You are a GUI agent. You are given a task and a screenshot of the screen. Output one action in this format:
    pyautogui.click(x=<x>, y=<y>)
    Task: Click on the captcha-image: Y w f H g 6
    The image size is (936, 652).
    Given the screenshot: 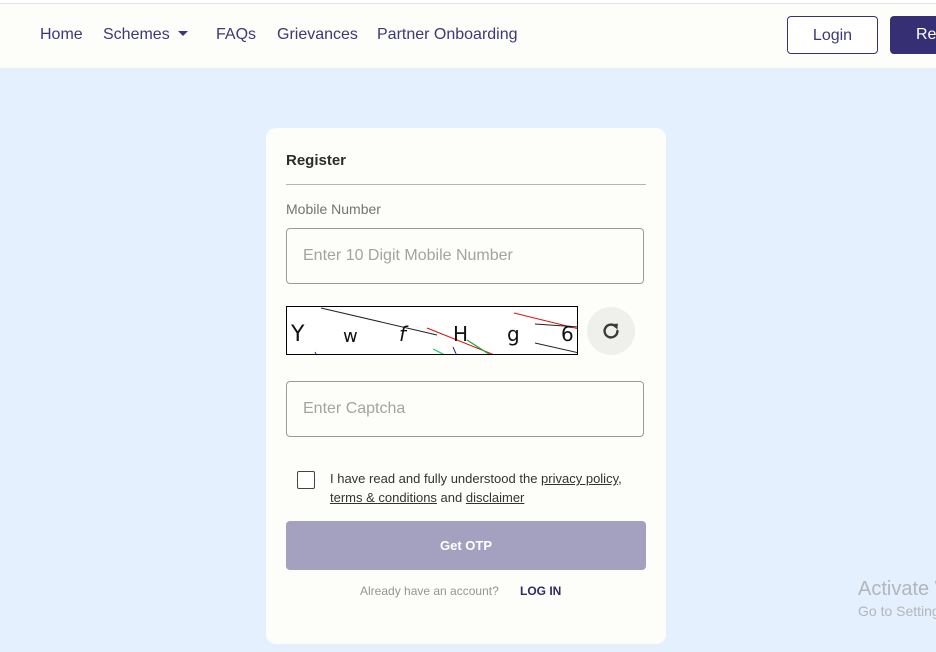 What is the action you would take?
    pyautogui.click(x=432, y=330)
    